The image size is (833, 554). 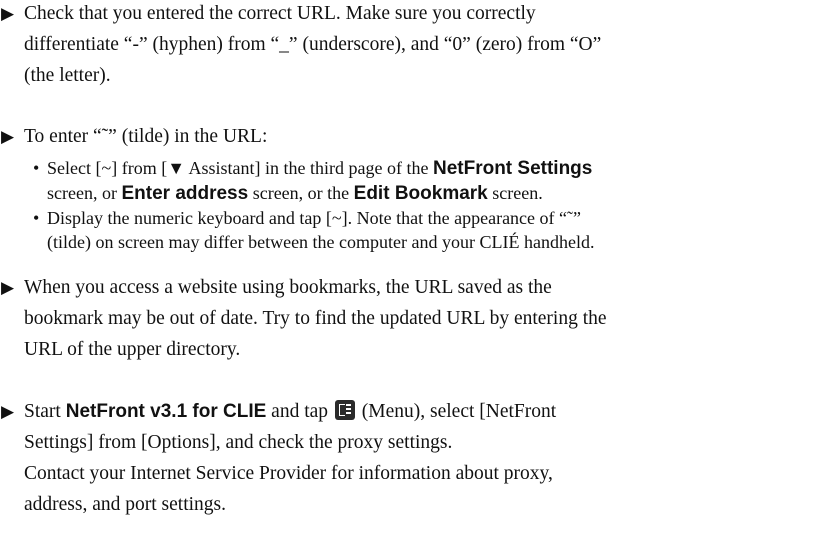 I want to click on bullet-item-enter-tilde: ▶ To enter “˜” (tilde) in the URL:, so click(x=415, y=136).